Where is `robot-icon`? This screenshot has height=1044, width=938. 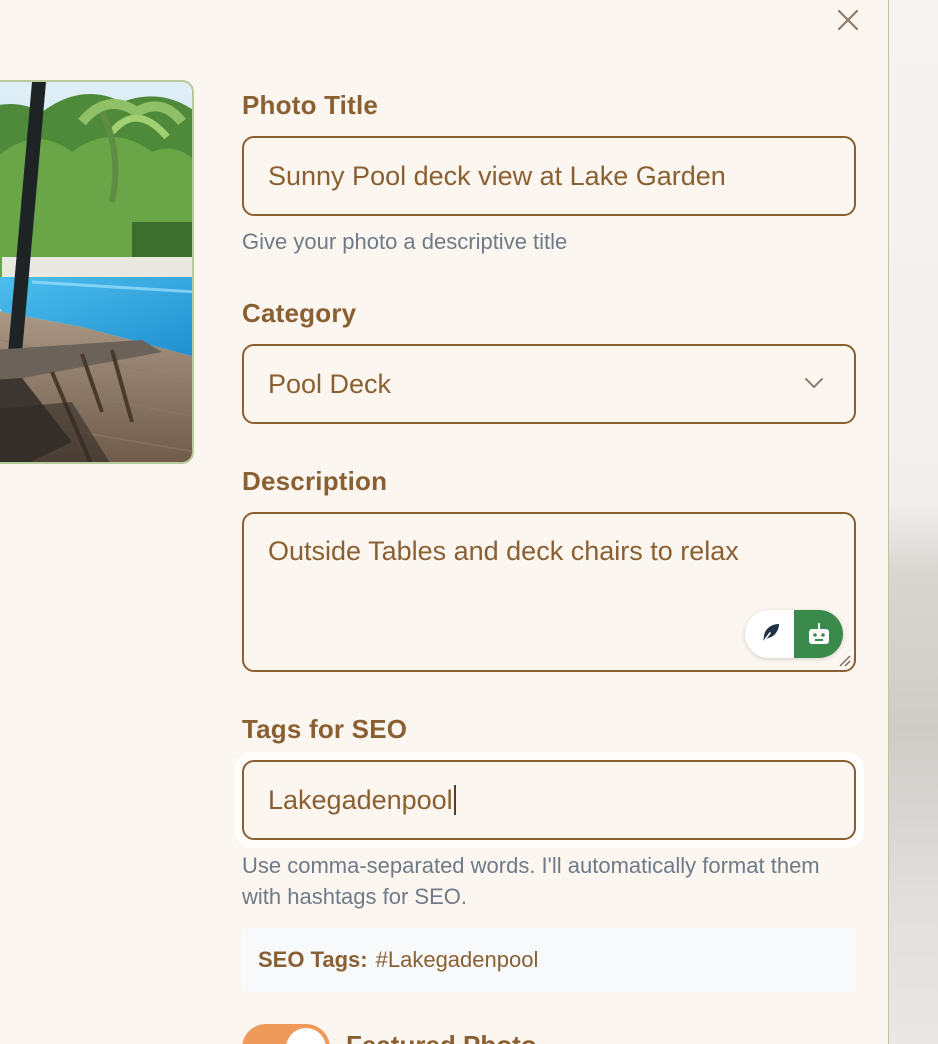
robot-icon is located at coordinates (818, 633).